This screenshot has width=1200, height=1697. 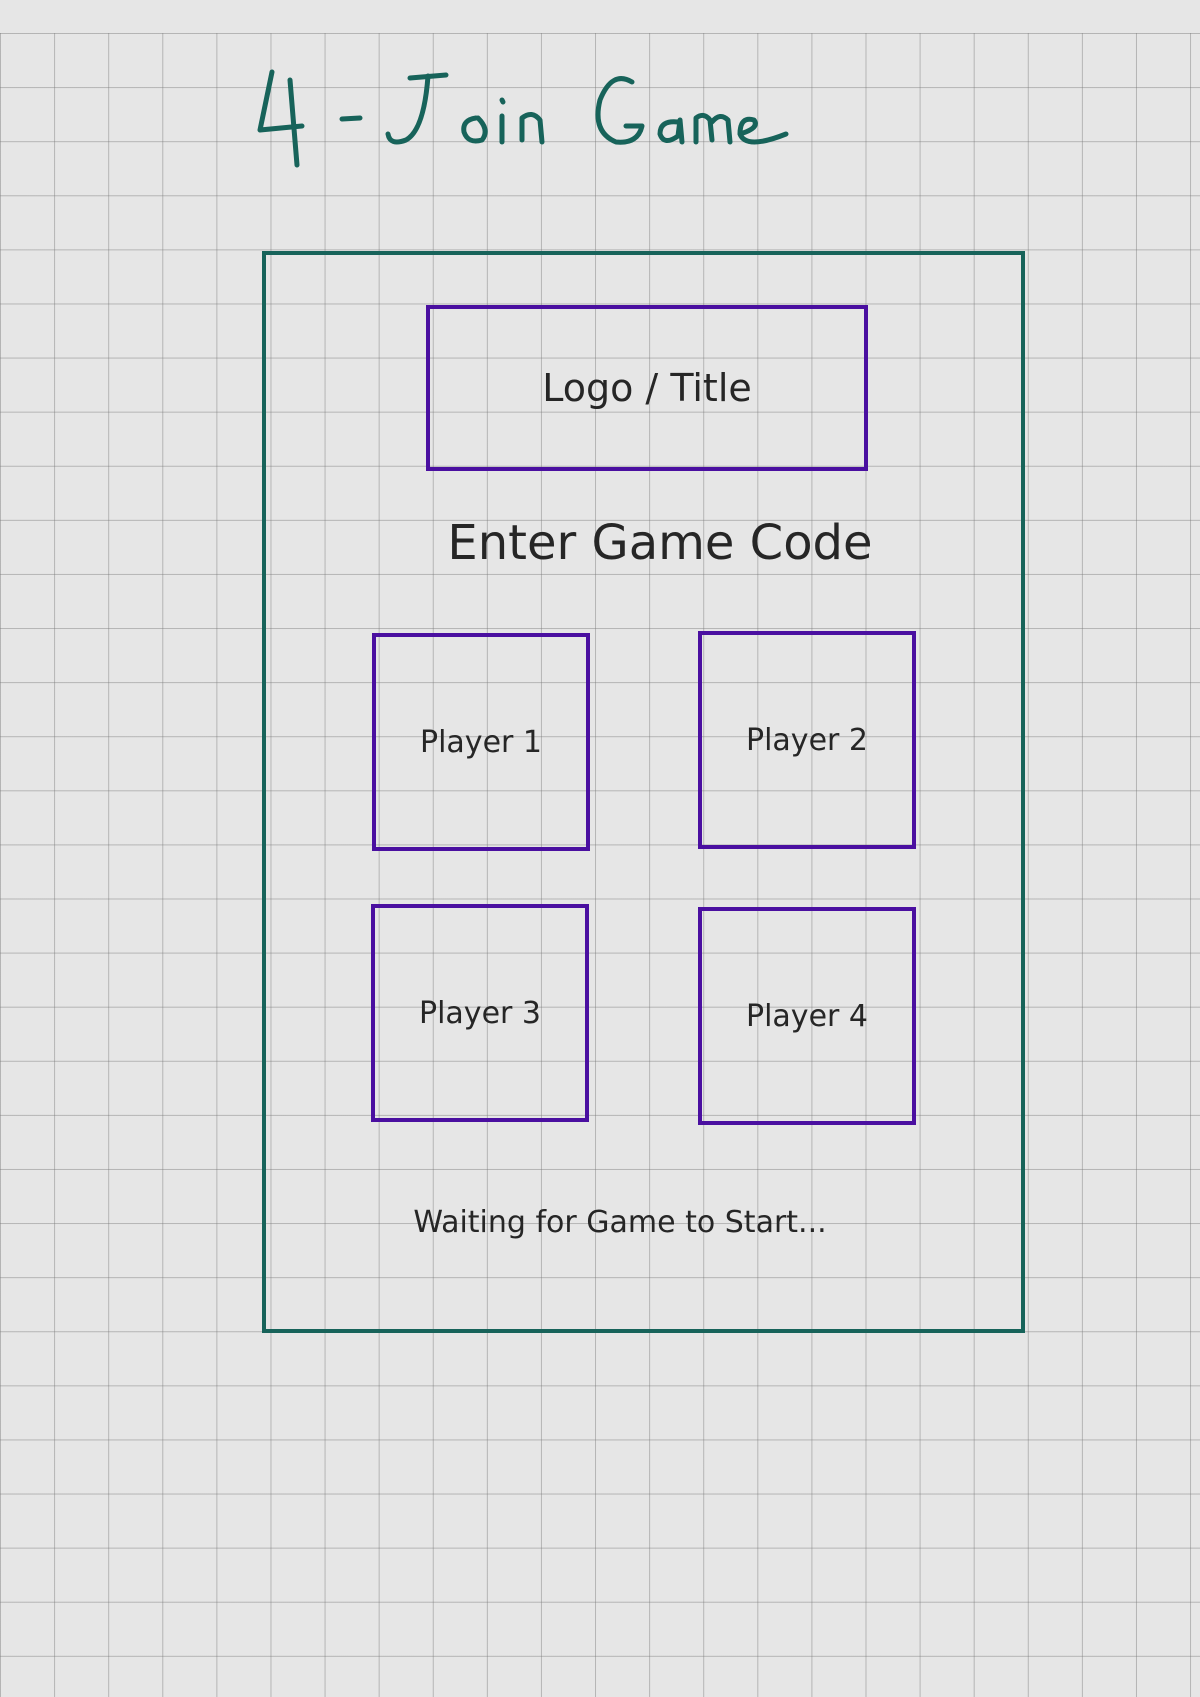 I want to click on player-1-label: Player 1, so click(x=481, y=742).